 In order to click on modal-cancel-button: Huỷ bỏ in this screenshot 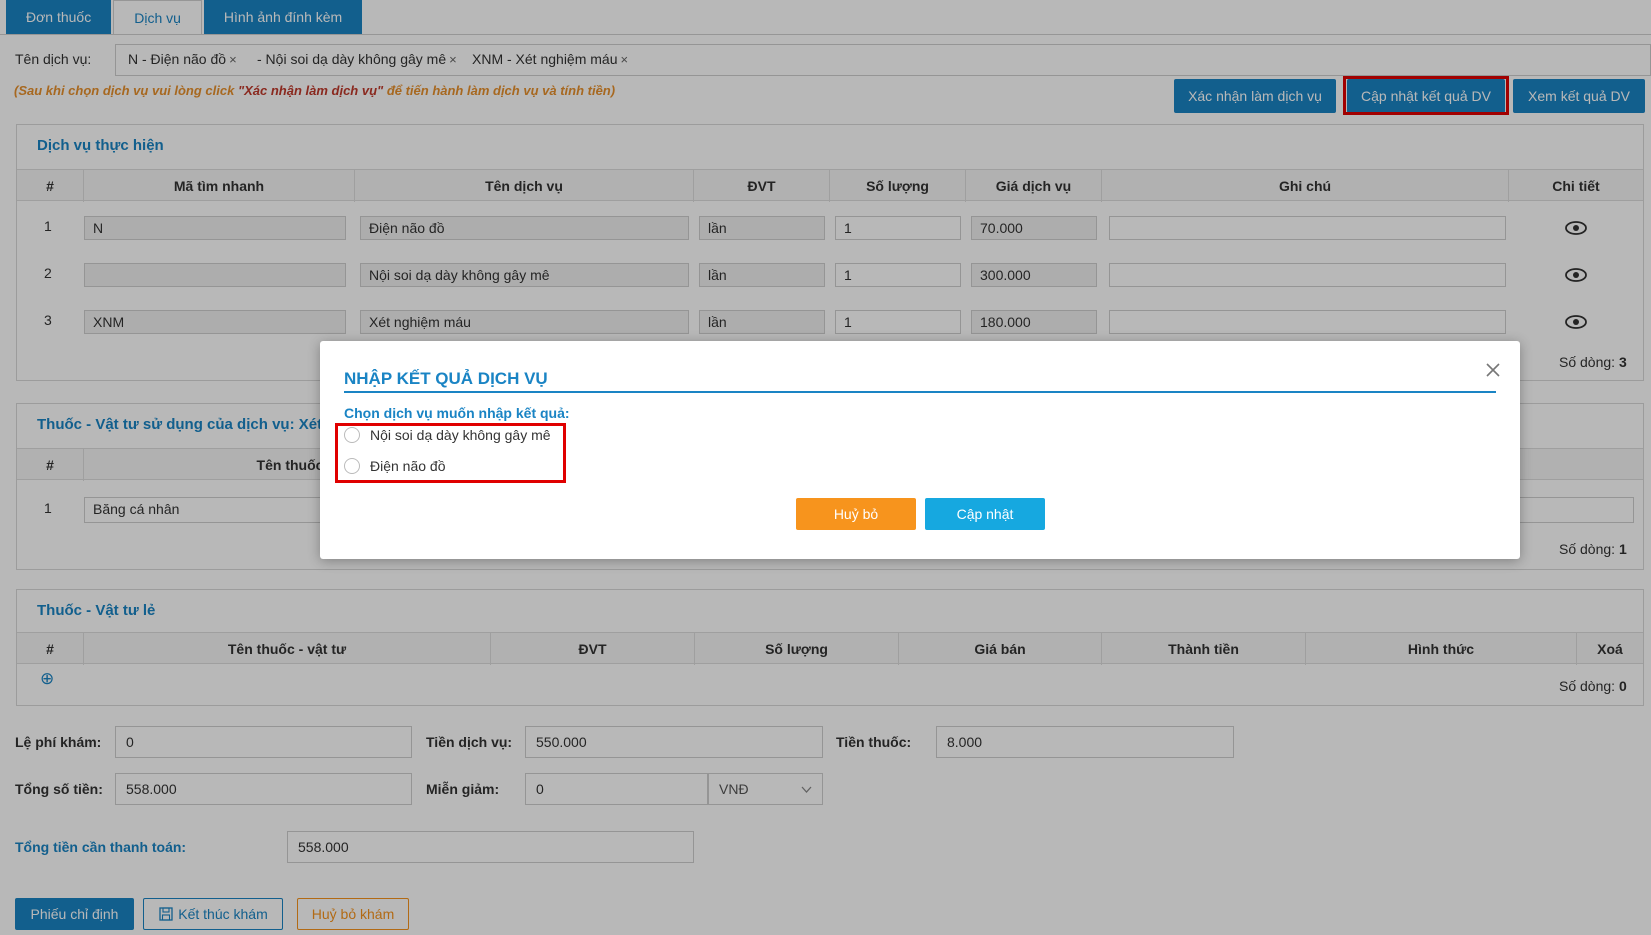, I will do `click(856, 514)`.